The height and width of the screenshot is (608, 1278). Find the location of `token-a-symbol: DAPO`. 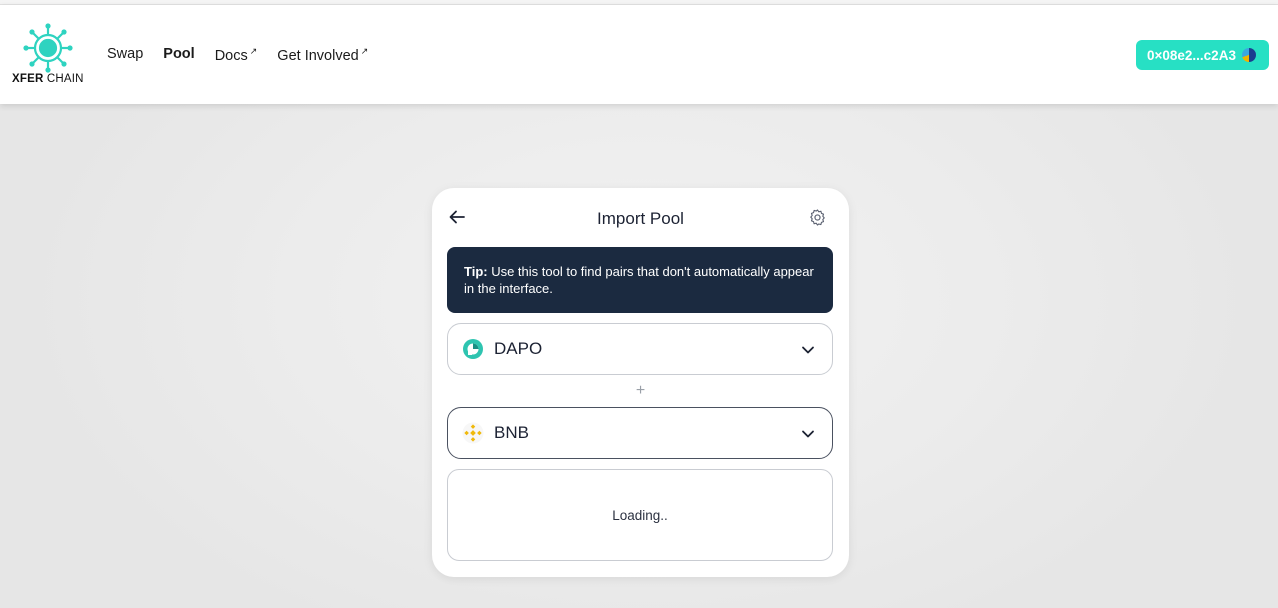

token-a-symbol: DAPO is located at coordinates (518, 348).